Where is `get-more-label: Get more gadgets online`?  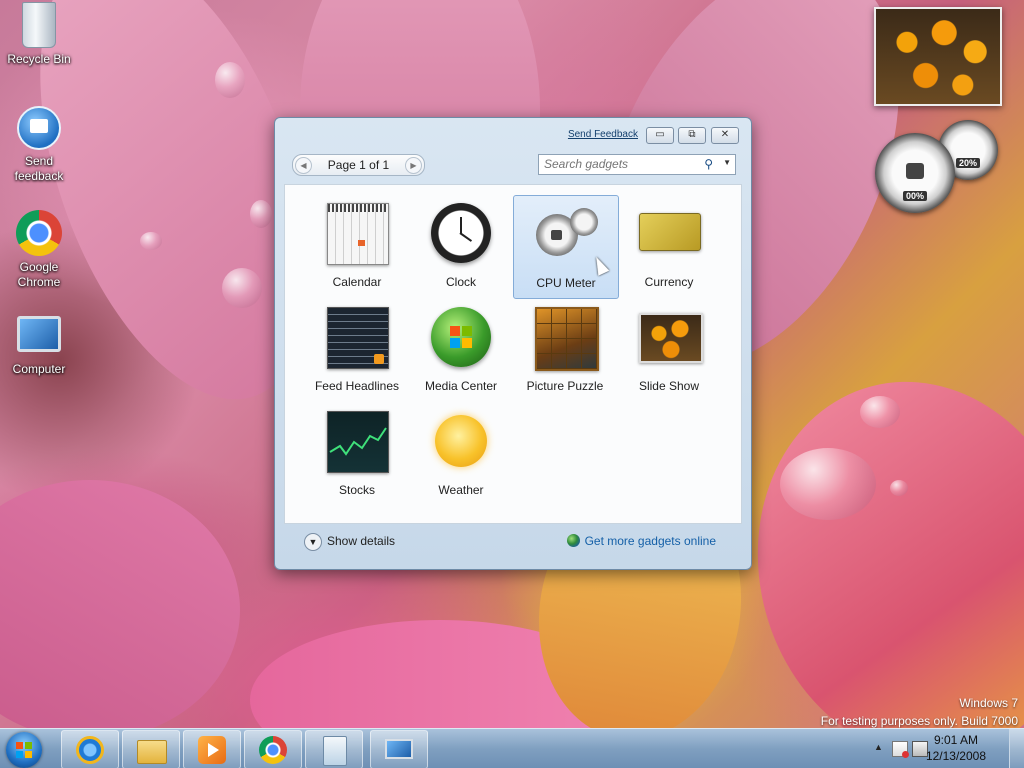
get-more-label: Get more gadgets online is located at coordinates (650, 541).